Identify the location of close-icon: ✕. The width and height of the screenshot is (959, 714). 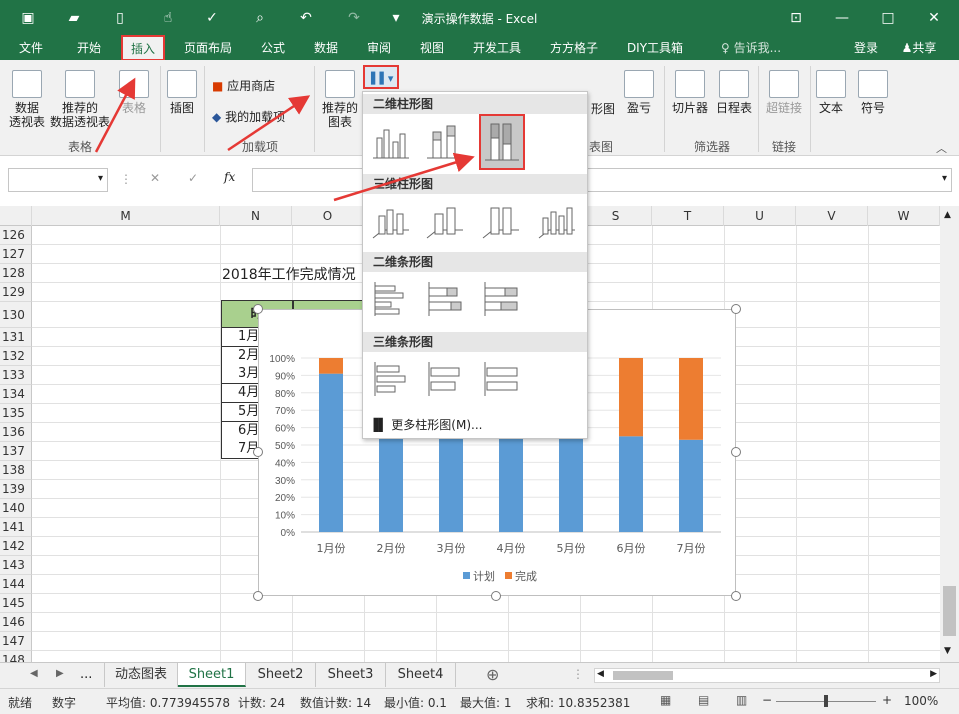
(934, 18).